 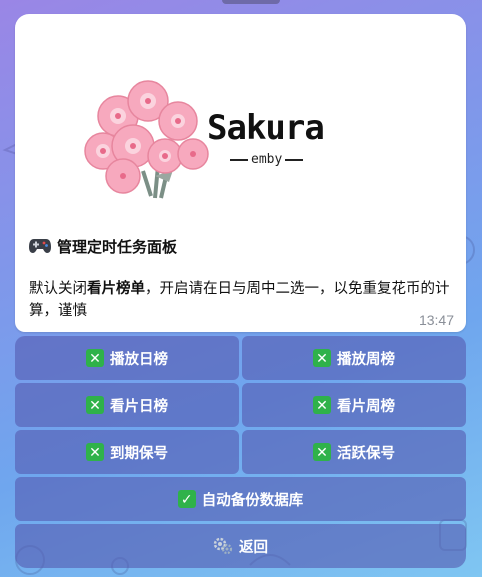 I want to click on auto-backup-toggle-button: ✓ 自动备份数据库, so click(x=240, y=499).